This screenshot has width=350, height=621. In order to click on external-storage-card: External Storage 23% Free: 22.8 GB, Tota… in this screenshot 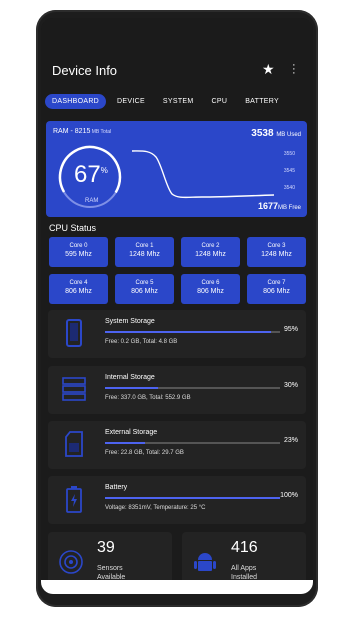, I will do `click(177, 445)`.